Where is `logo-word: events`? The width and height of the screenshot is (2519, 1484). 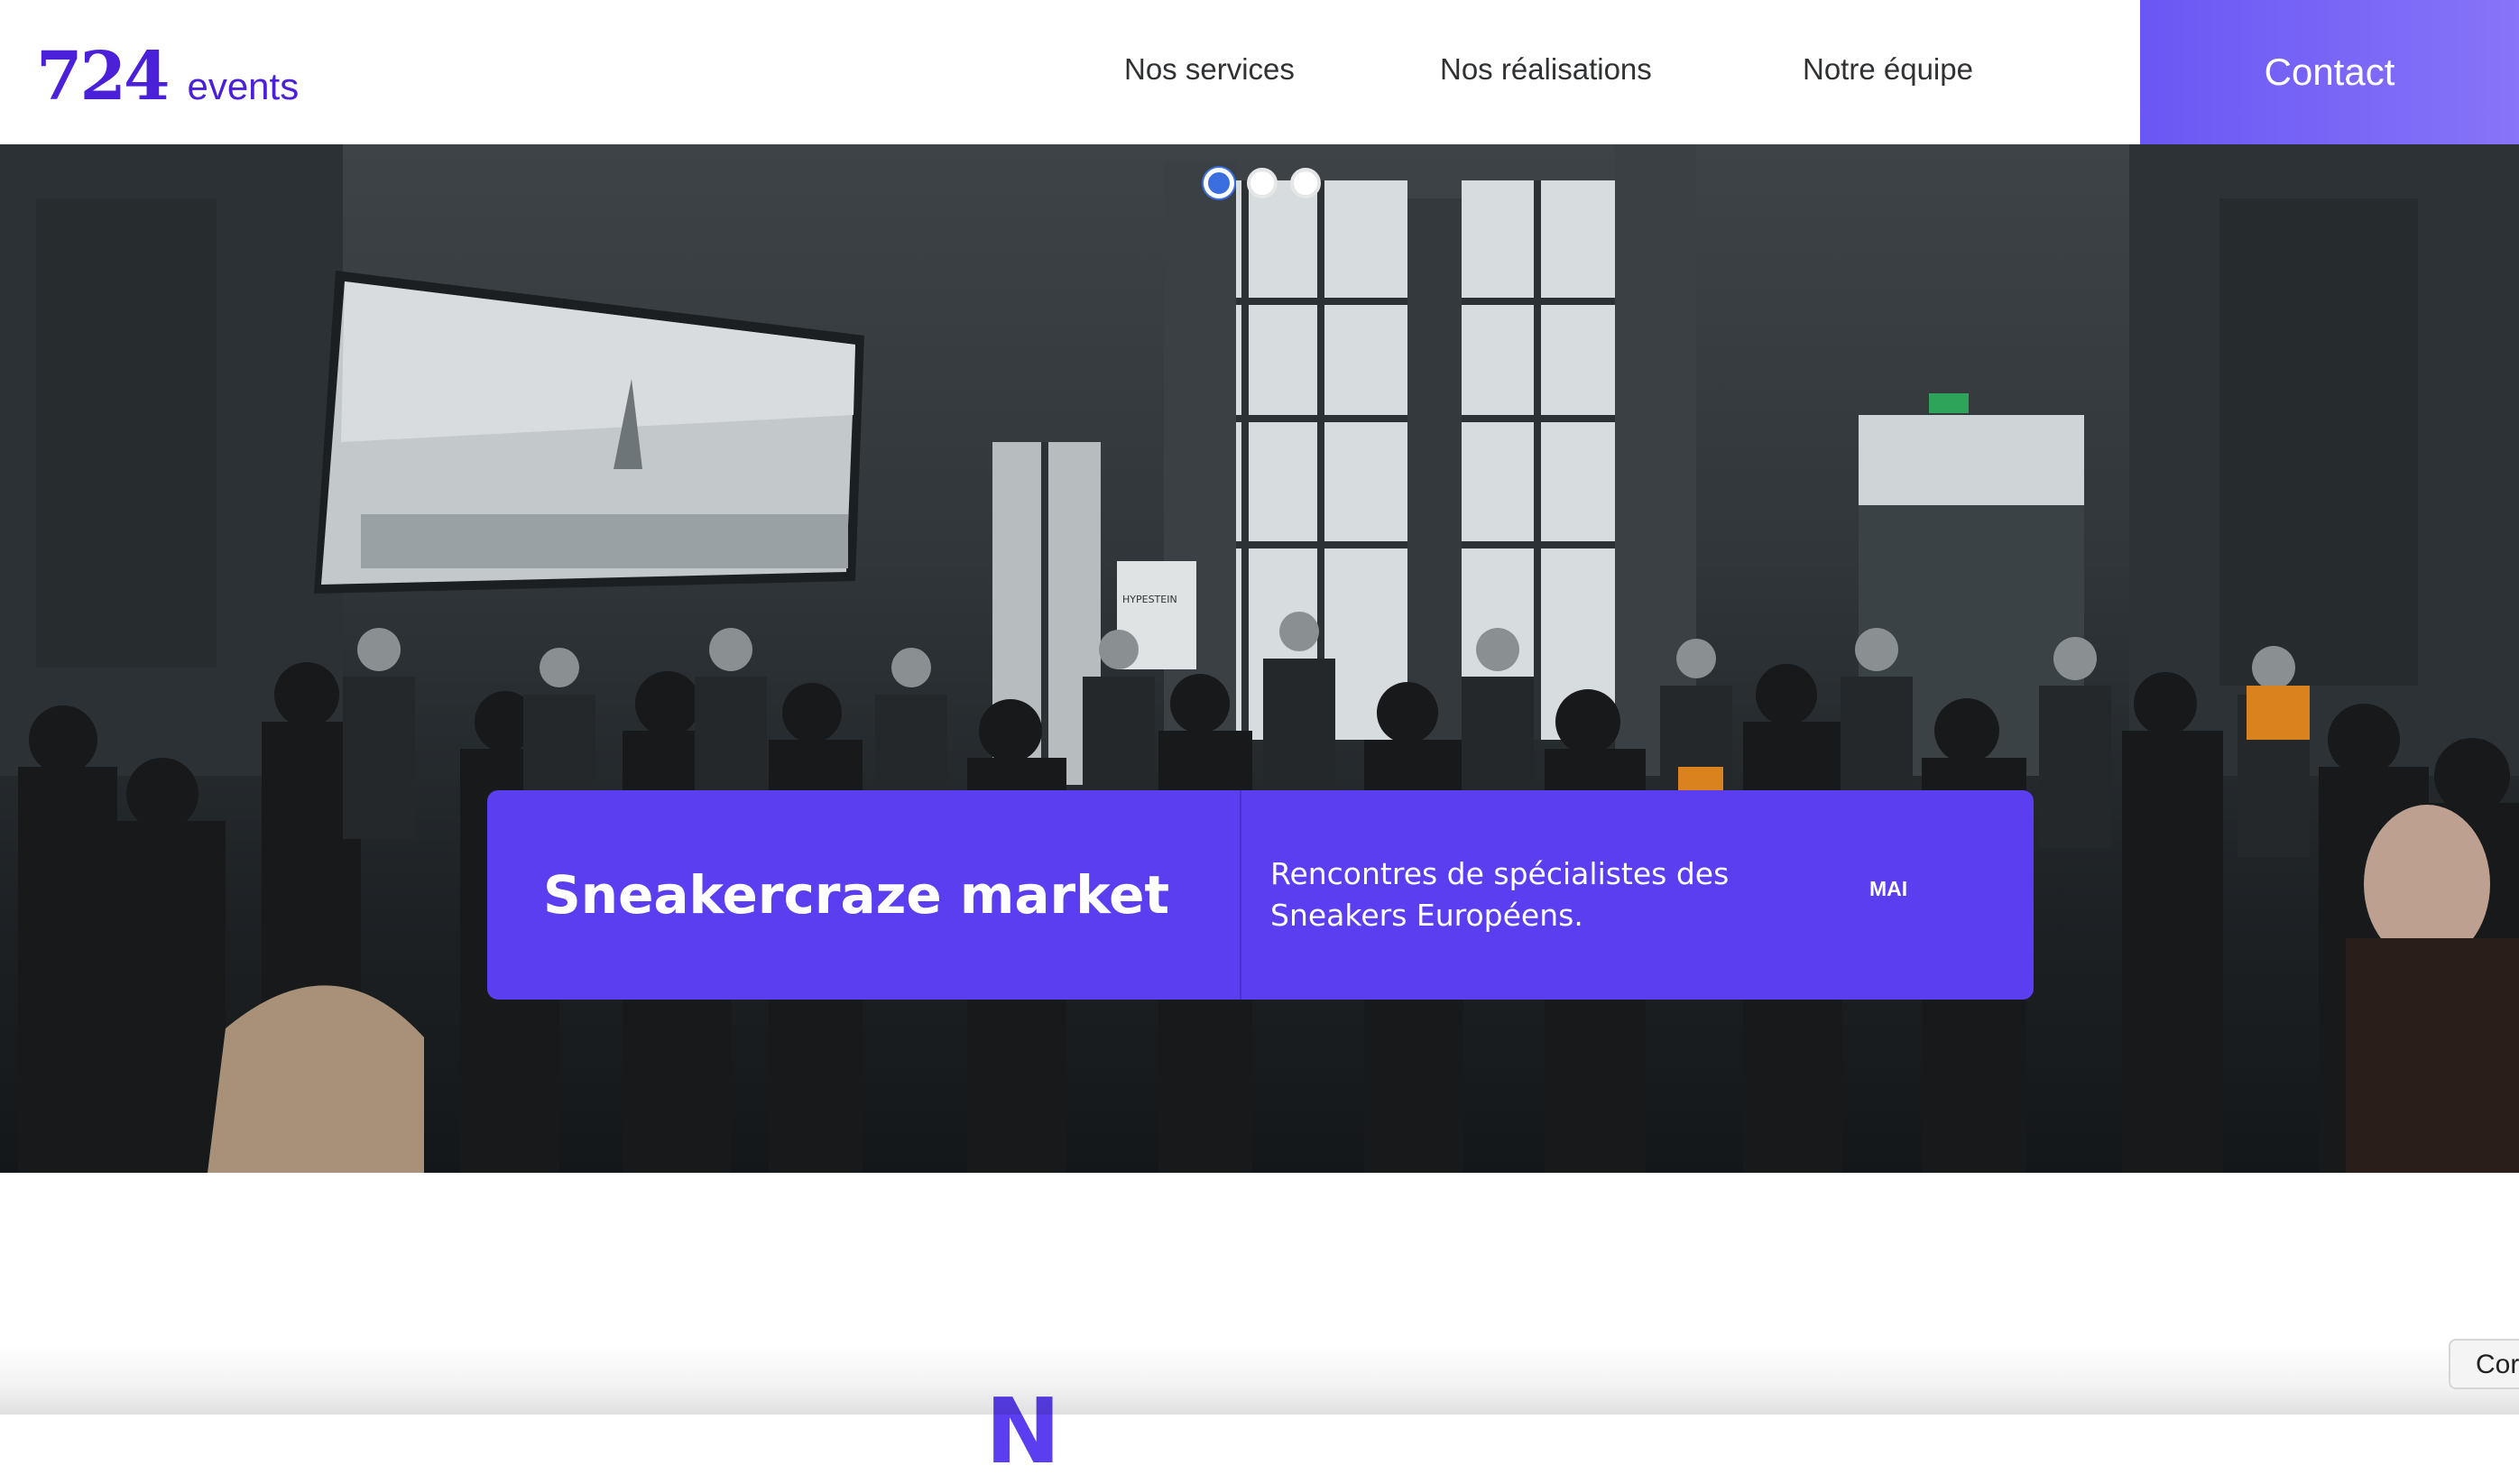
logo-word: events is located at coordinates (243, 86).